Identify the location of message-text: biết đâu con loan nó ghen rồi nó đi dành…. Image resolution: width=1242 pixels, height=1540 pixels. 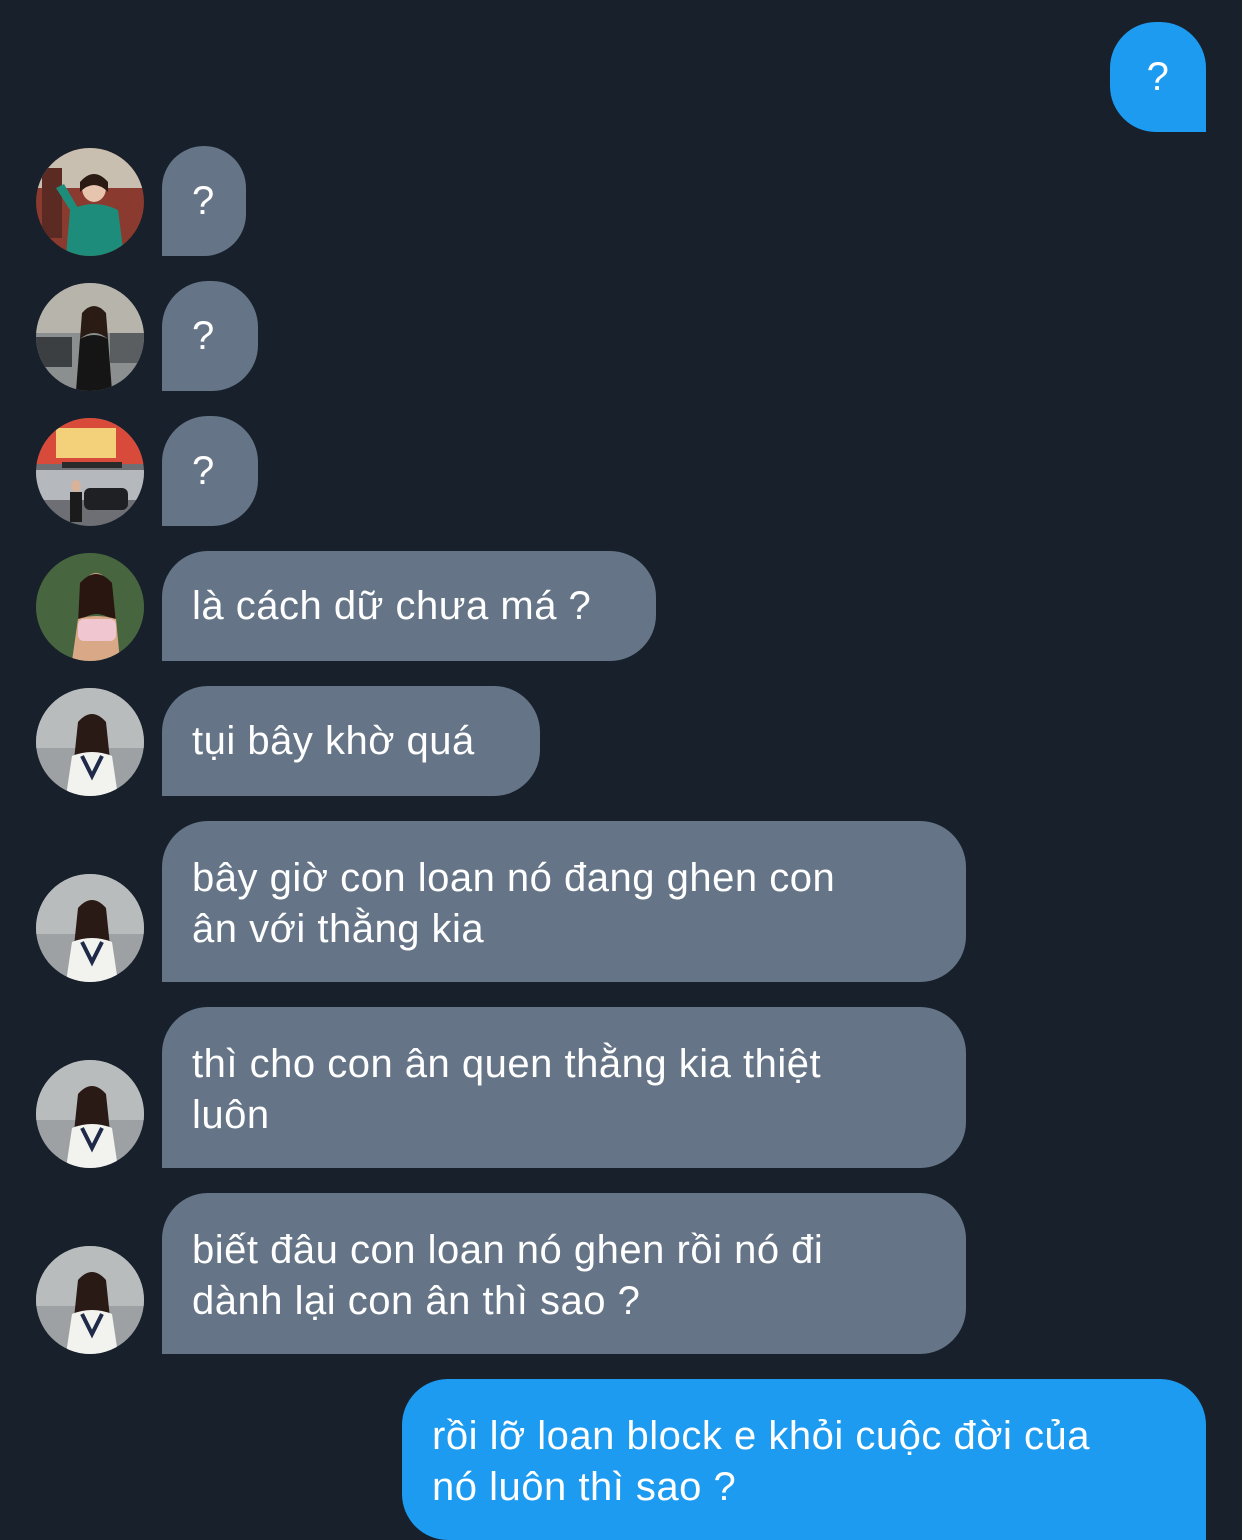
(508, 1275).